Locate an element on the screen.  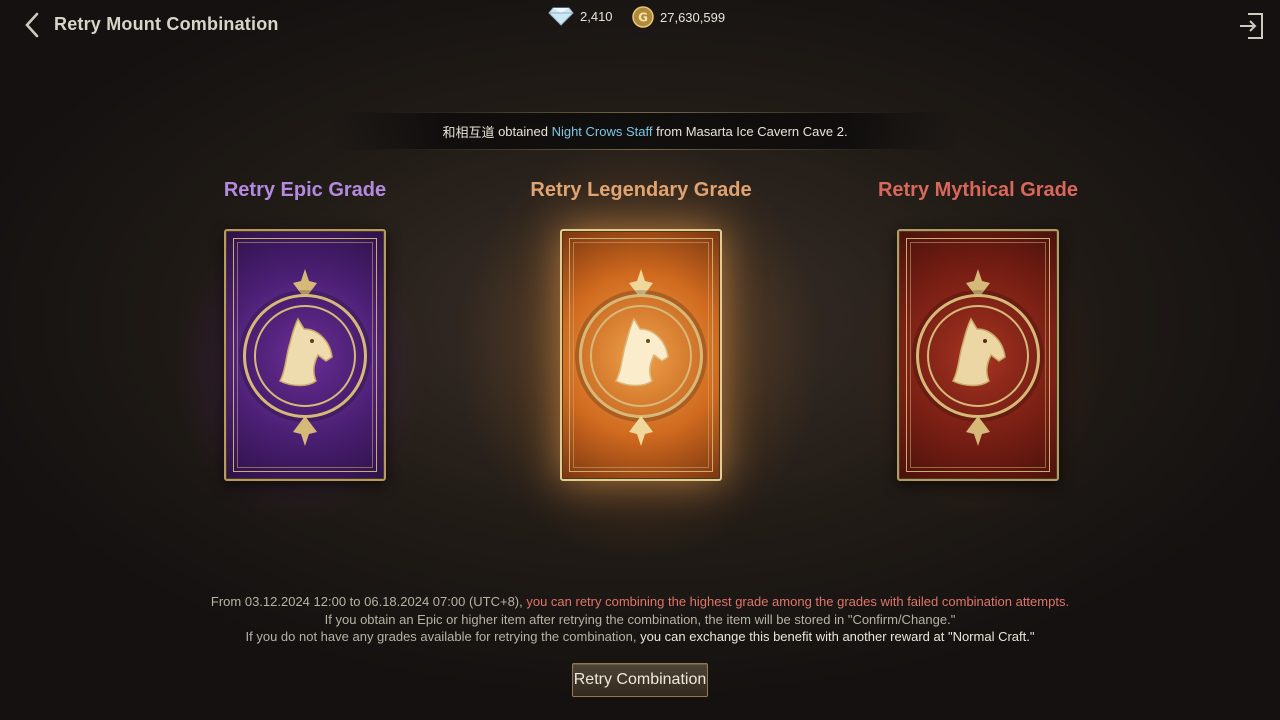
epic-card is located at coordinates (305, 355).